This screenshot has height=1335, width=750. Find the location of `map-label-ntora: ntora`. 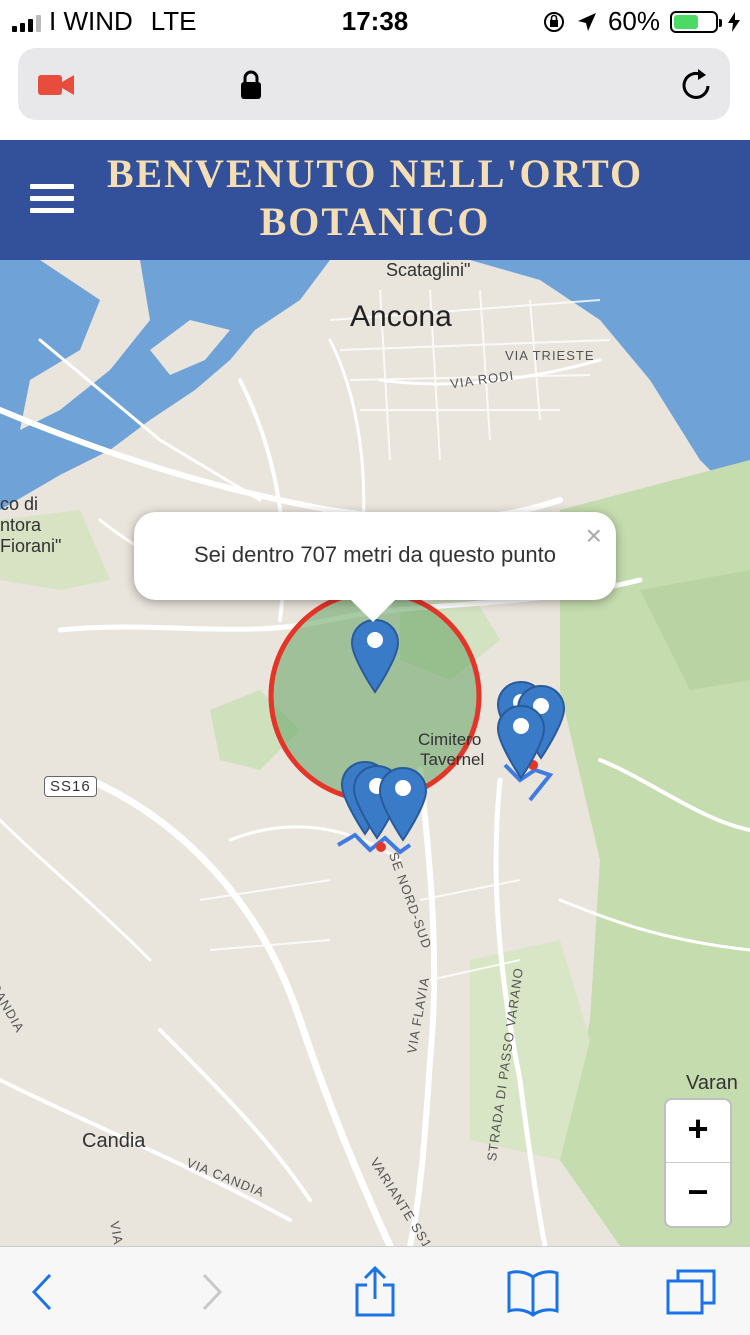

map-label-ntora: ntora is located at coordinates (21, 525).